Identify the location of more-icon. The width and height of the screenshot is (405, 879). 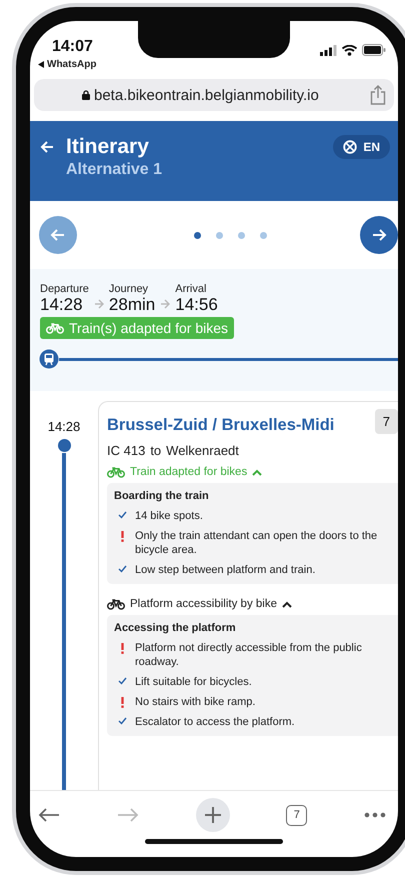
(375, 815).